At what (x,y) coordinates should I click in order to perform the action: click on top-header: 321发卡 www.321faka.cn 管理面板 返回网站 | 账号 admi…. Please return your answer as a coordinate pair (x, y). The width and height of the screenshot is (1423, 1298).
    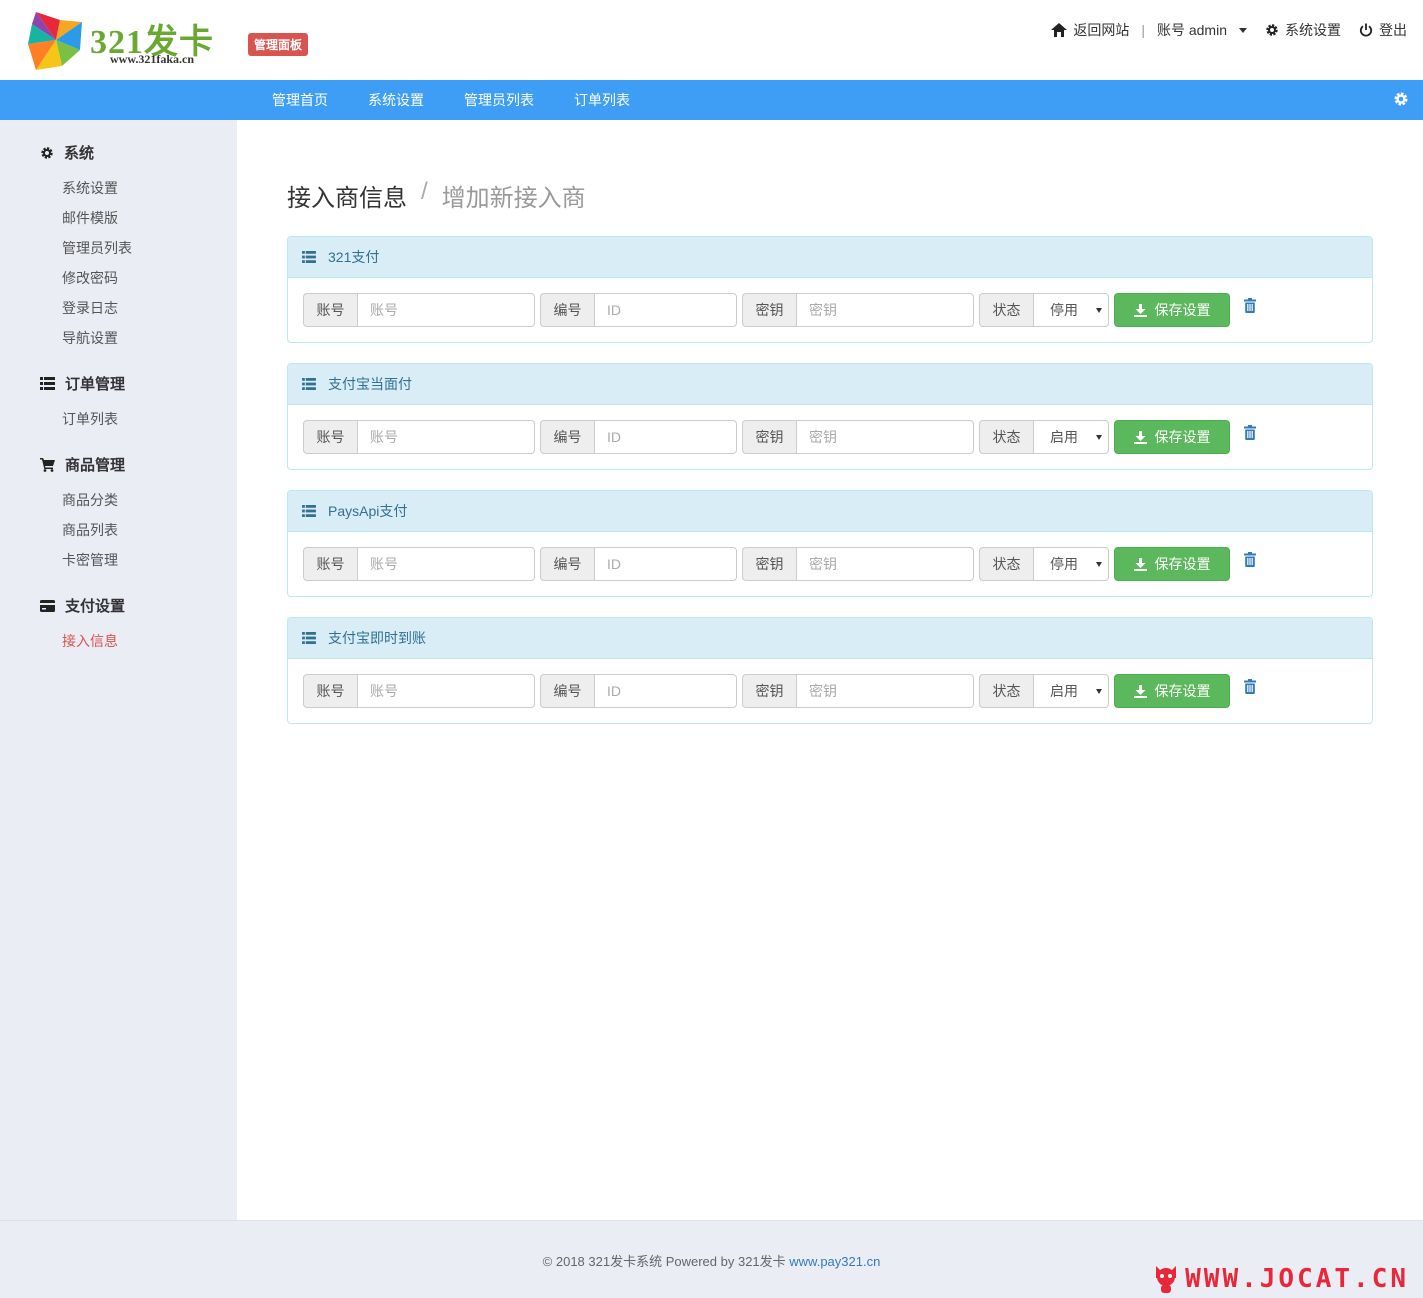
    Looking at the image, I should click on (711, 40).